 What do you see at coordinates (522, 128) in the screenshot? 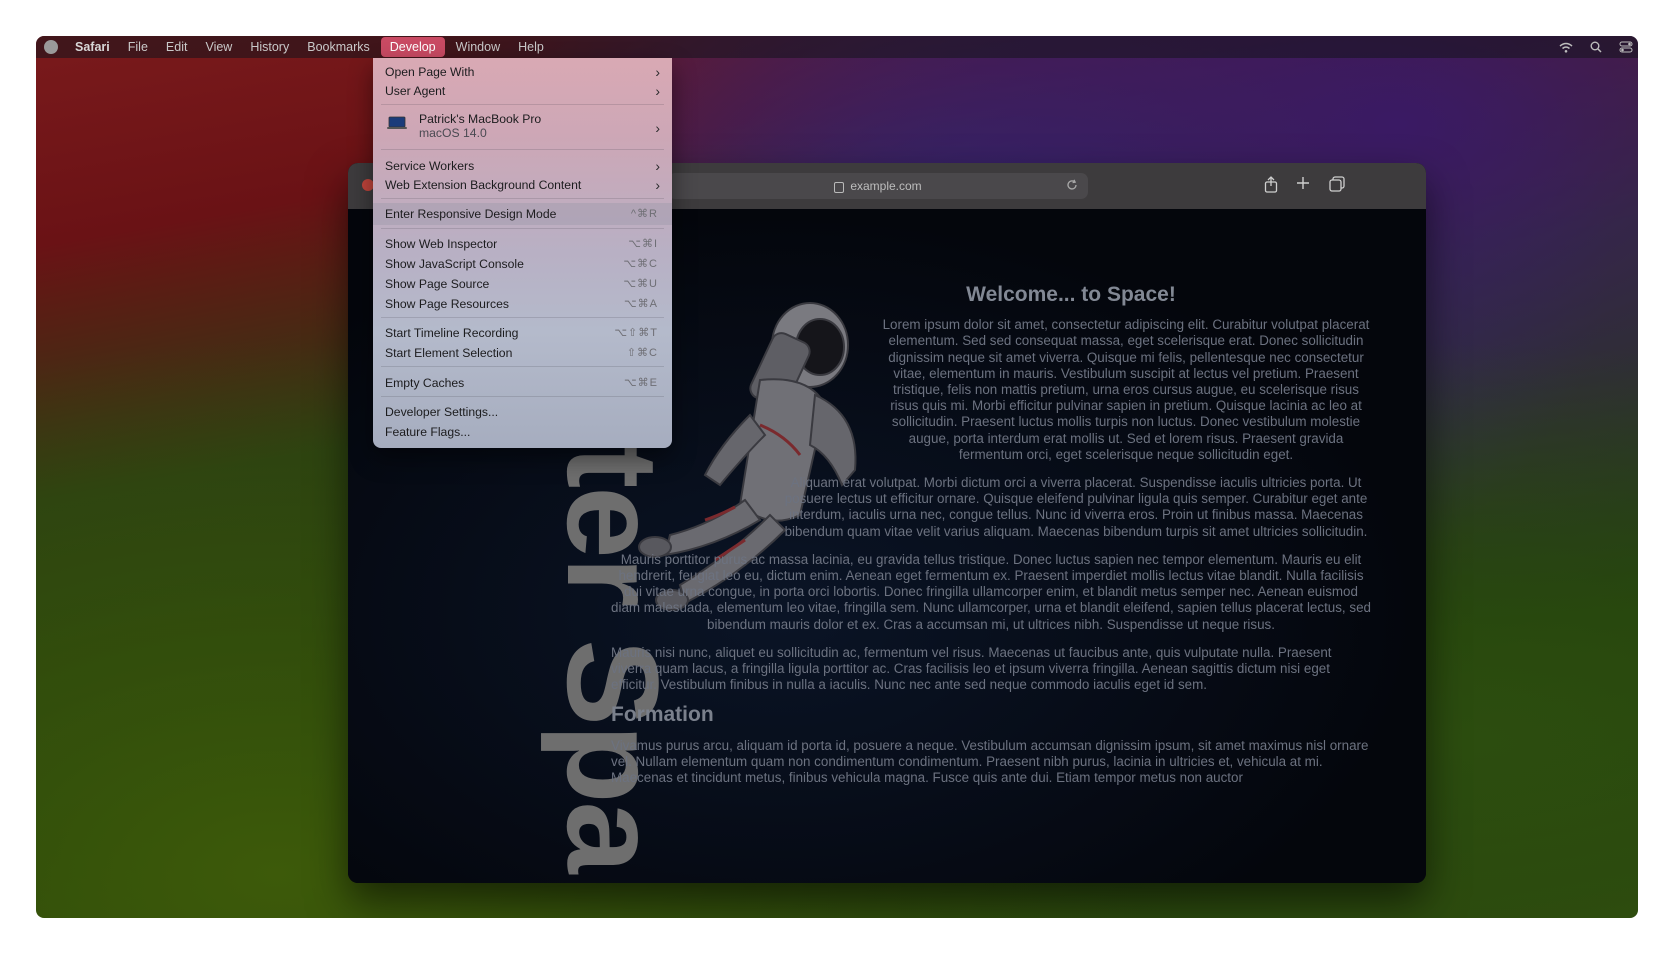
I see `menu-item-device: Patrick's MacBook Pro macOS 14.0 ›` at bounding box center [522, 128].